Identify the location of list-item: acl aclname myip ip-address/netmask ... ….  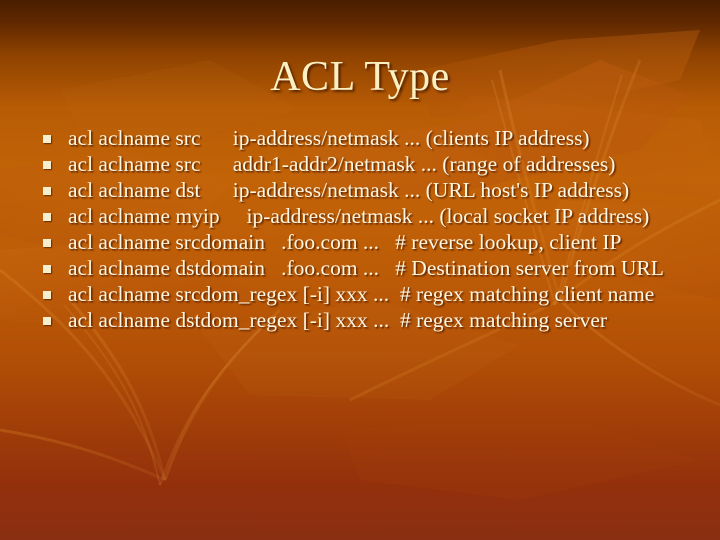
(371, 216).